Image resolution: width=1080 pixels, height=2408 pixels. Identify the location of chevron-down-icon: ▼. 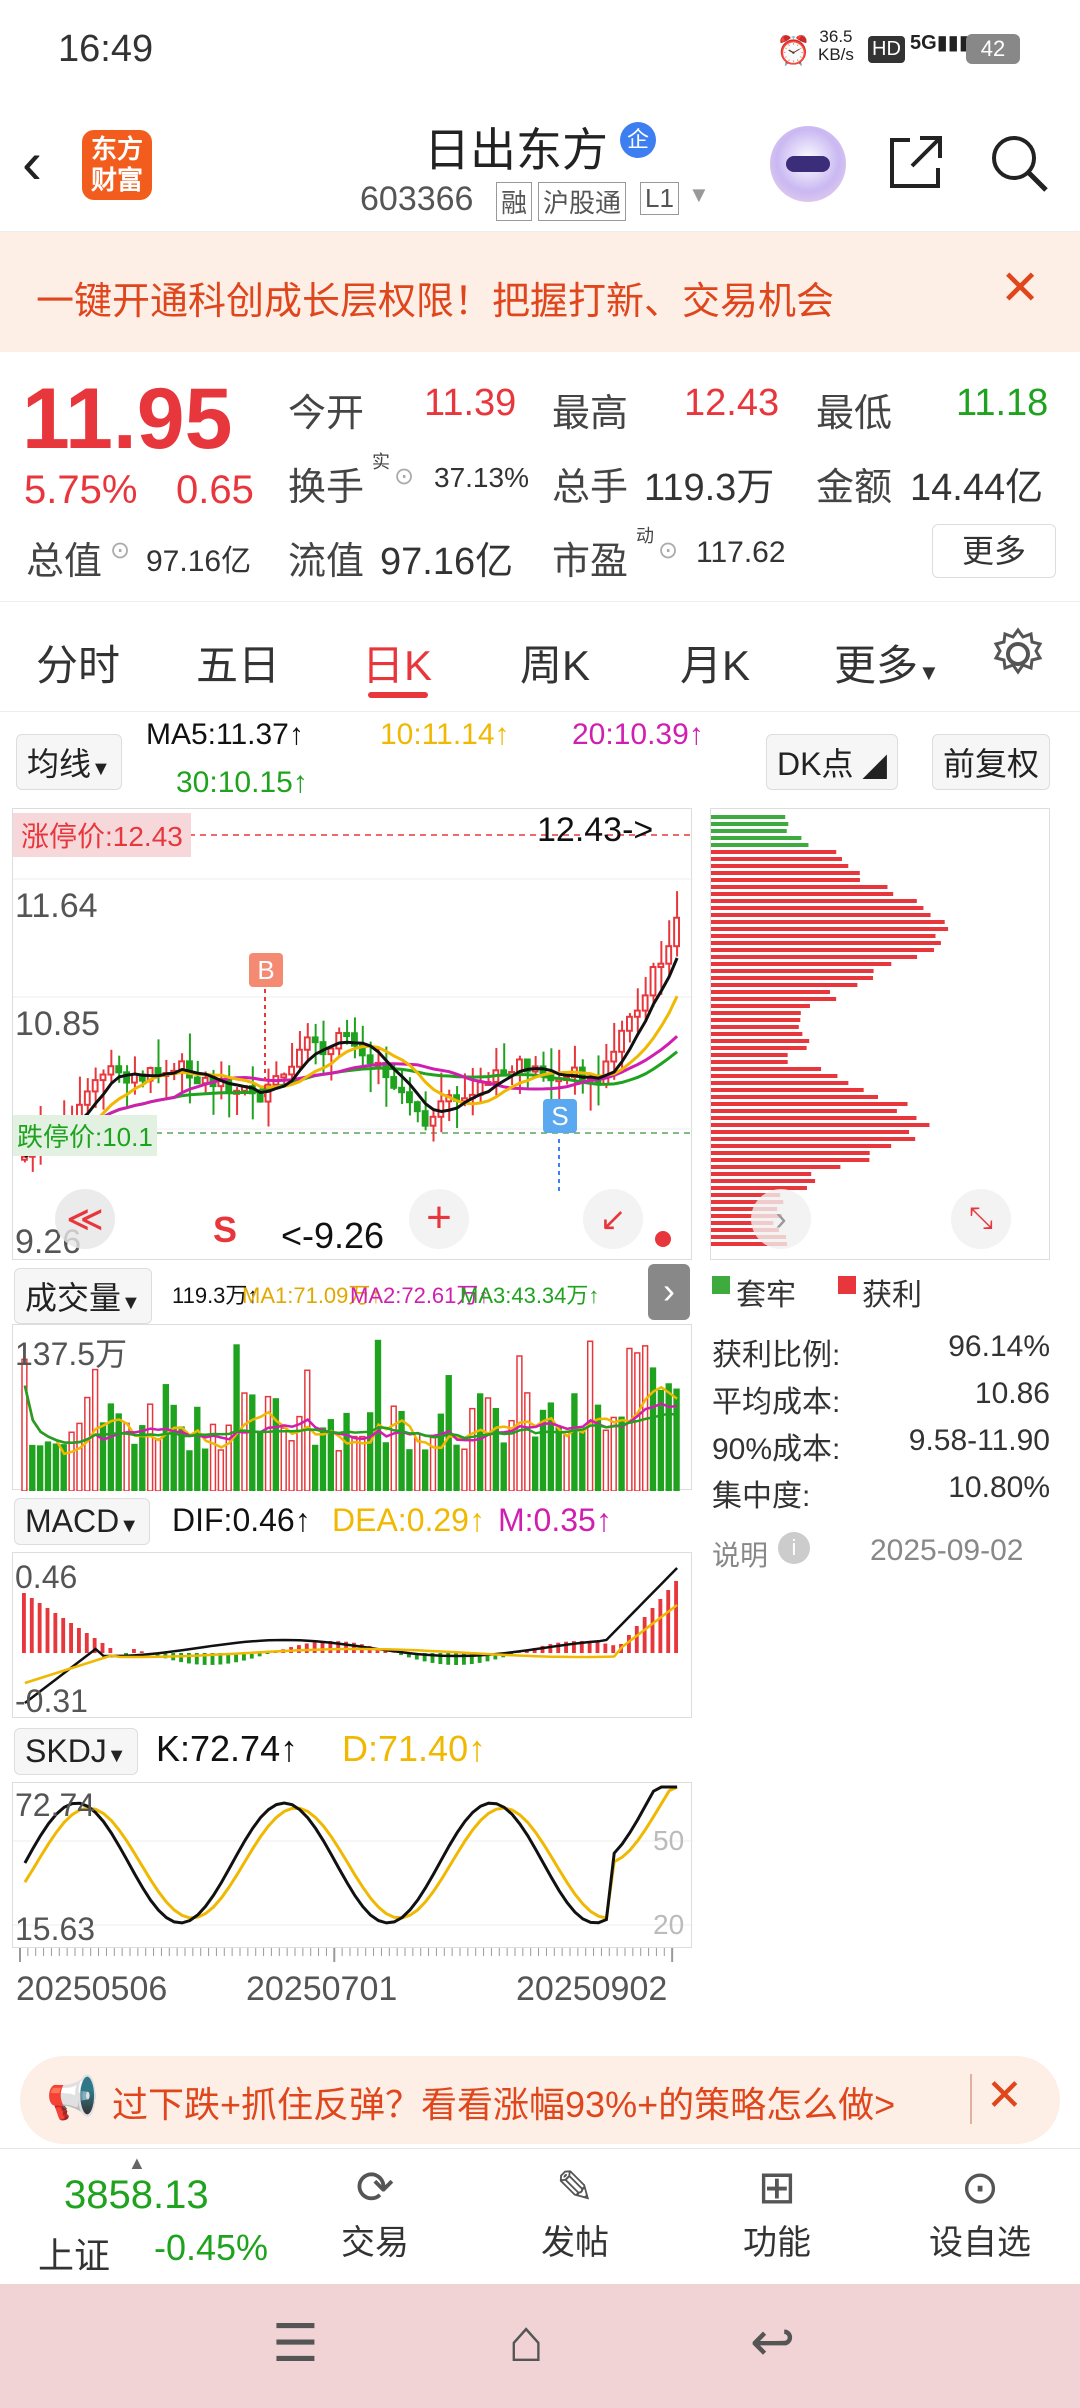
(699, 195).